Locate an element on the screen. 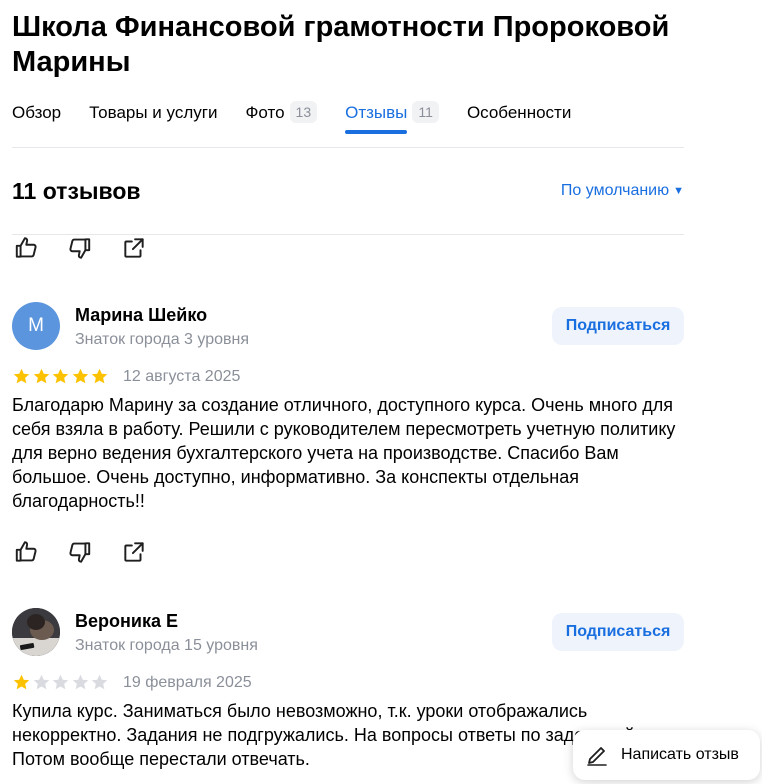  tab-label: Особенности is located at coordinates (519, 112).